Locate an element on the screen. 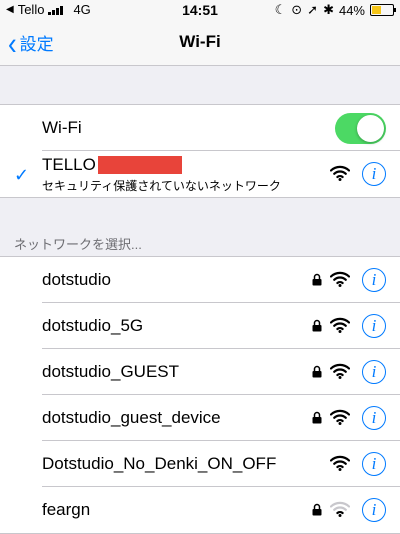 This screenshot has height=534, width=400. wifi-toggle-switch is located at coordinates (360, 128).